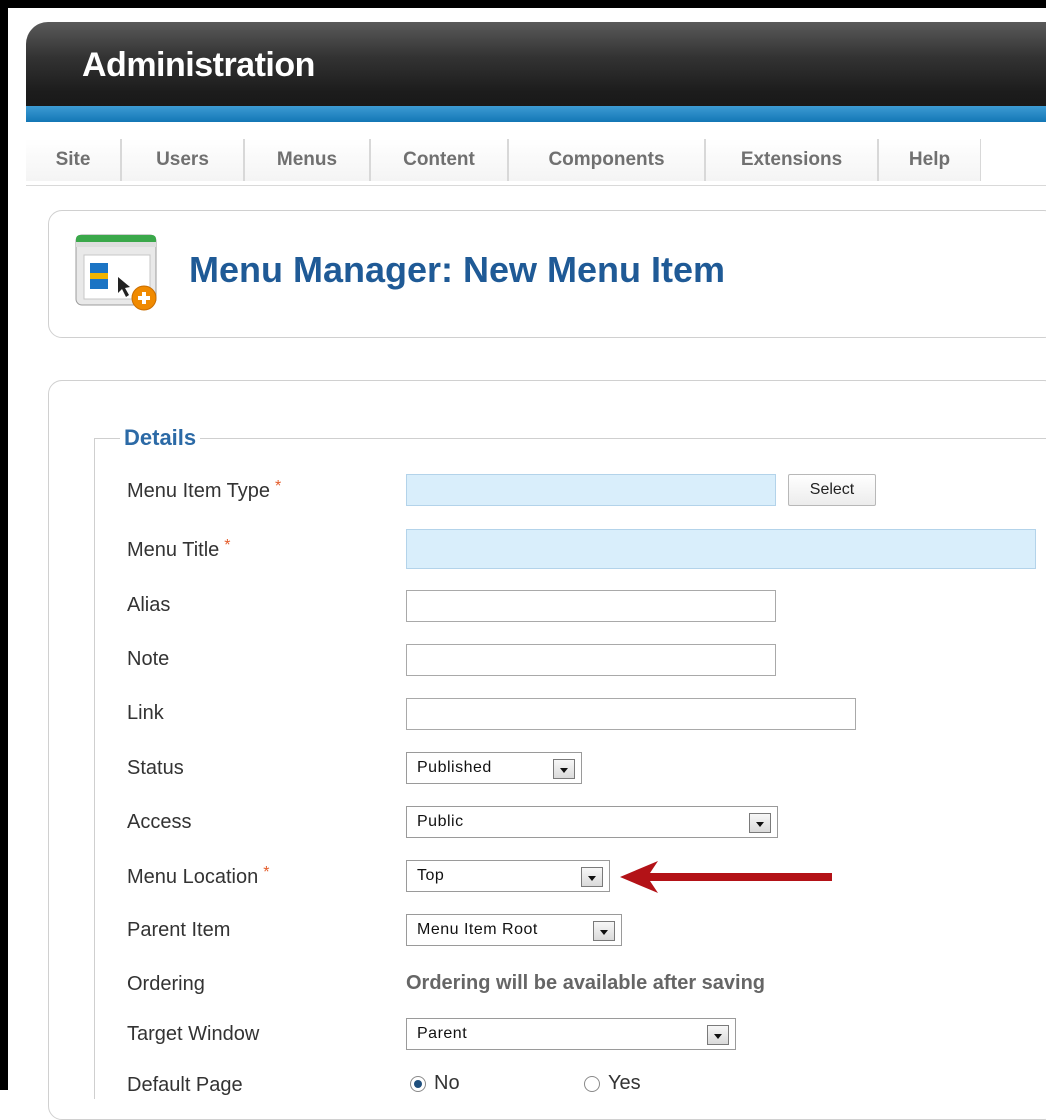  I want to click on menu-item-type-label: Menu Item Type *, so click(204, 491).